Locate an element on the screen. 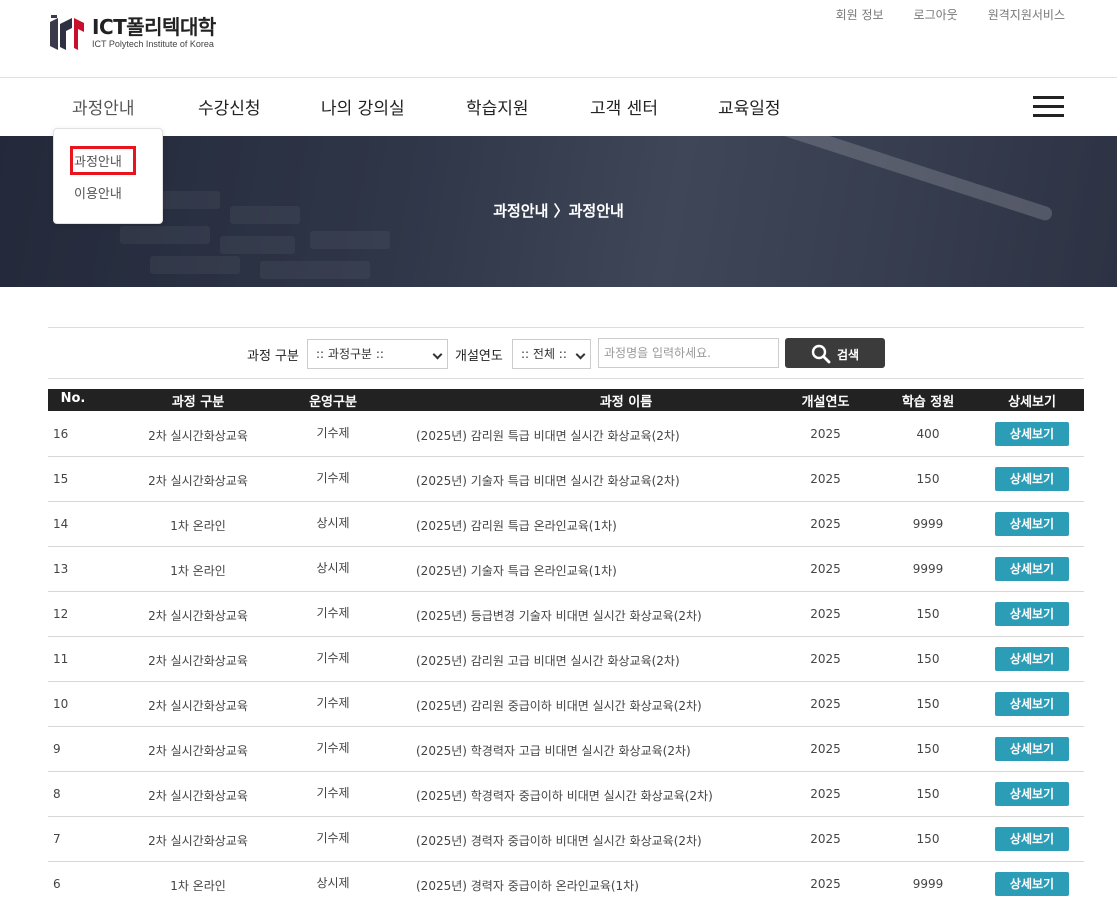 The width and height of the screenshot is (1117, 904). col-header-no: No. is located at coordinates (73, 398).